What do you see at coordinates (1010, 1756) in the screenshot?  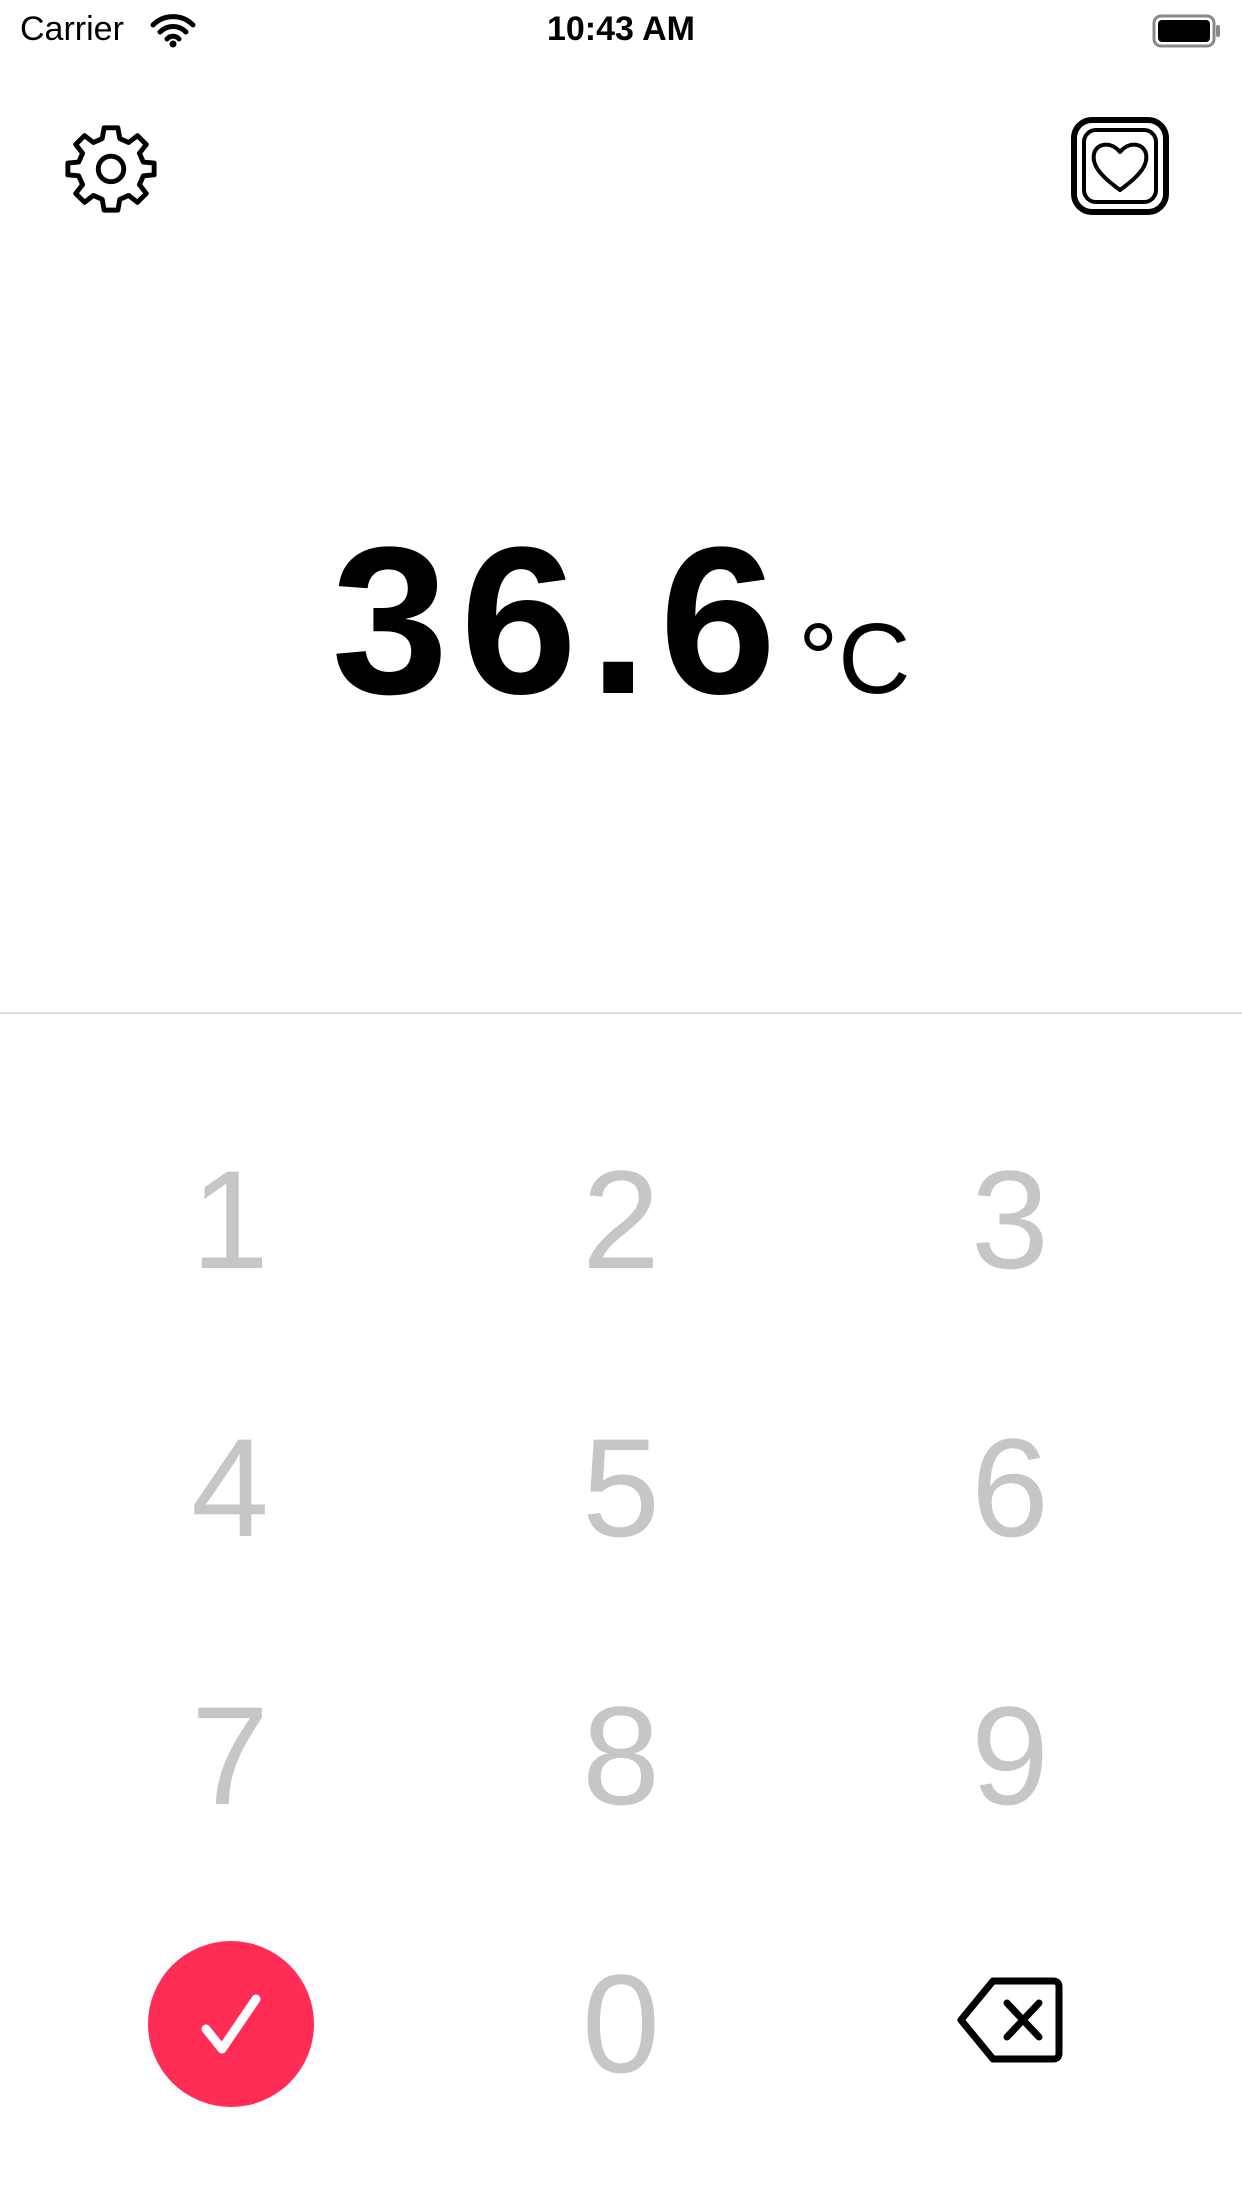 I see `key-9: 9` at bounding box center [1010, 1756].